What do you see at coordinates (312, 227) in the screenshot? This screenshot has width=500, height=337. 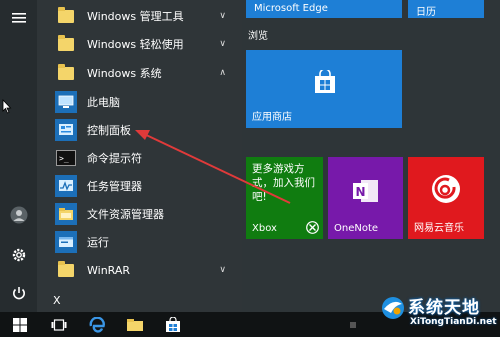 I see `xbox-logo-icon` at bounding box center [312, 227].